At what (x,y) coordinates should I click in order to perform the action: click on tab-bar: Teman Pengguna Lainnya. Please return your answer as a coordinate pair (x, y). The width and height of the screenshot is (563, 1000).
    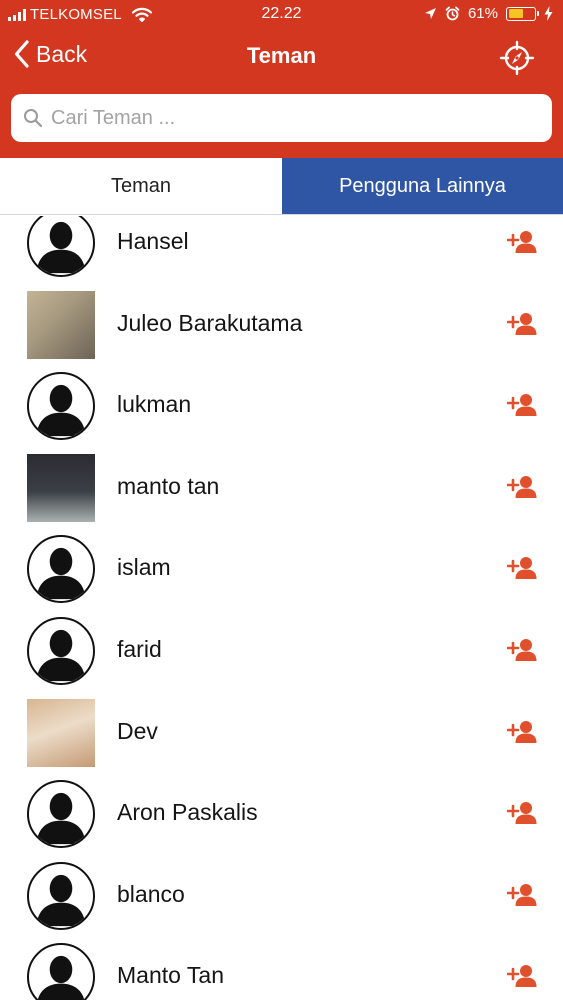
    Looking at the image, I should click on (281, 186).